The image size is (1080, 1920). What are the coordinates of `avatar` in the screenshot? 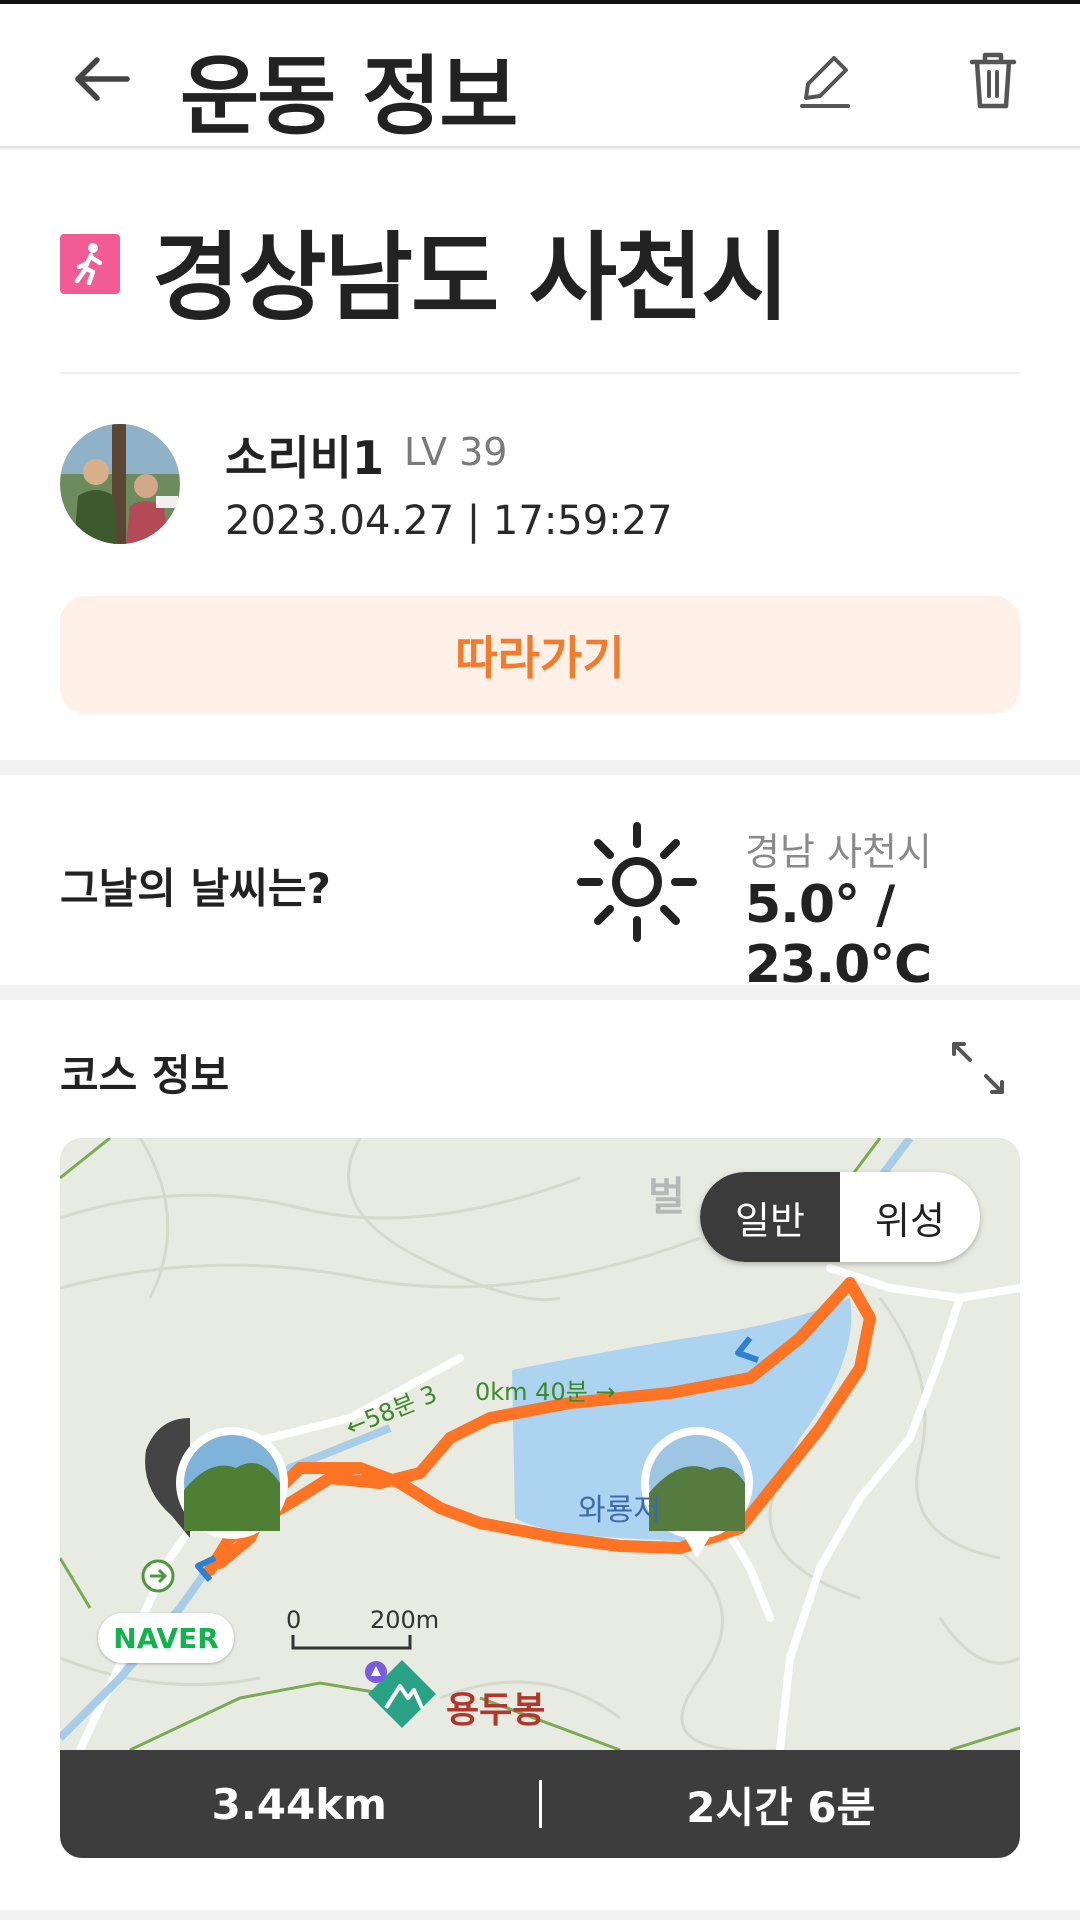 It's located at (120, 484).